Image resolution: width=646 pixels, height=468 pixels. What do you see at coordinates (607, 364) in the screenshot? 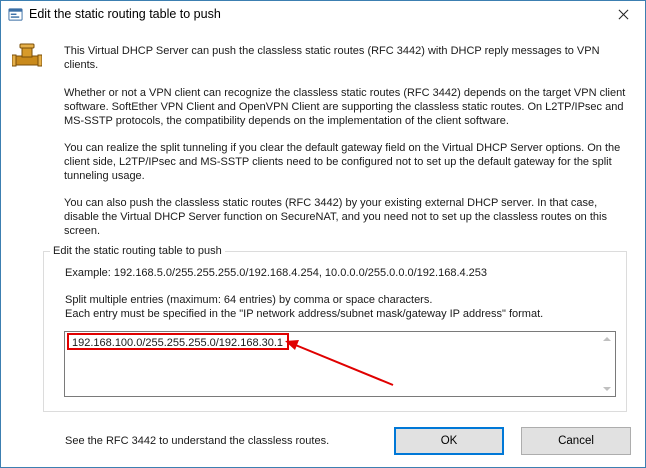
I see `textarea-scrollbar` at bounding box center [607, 364].